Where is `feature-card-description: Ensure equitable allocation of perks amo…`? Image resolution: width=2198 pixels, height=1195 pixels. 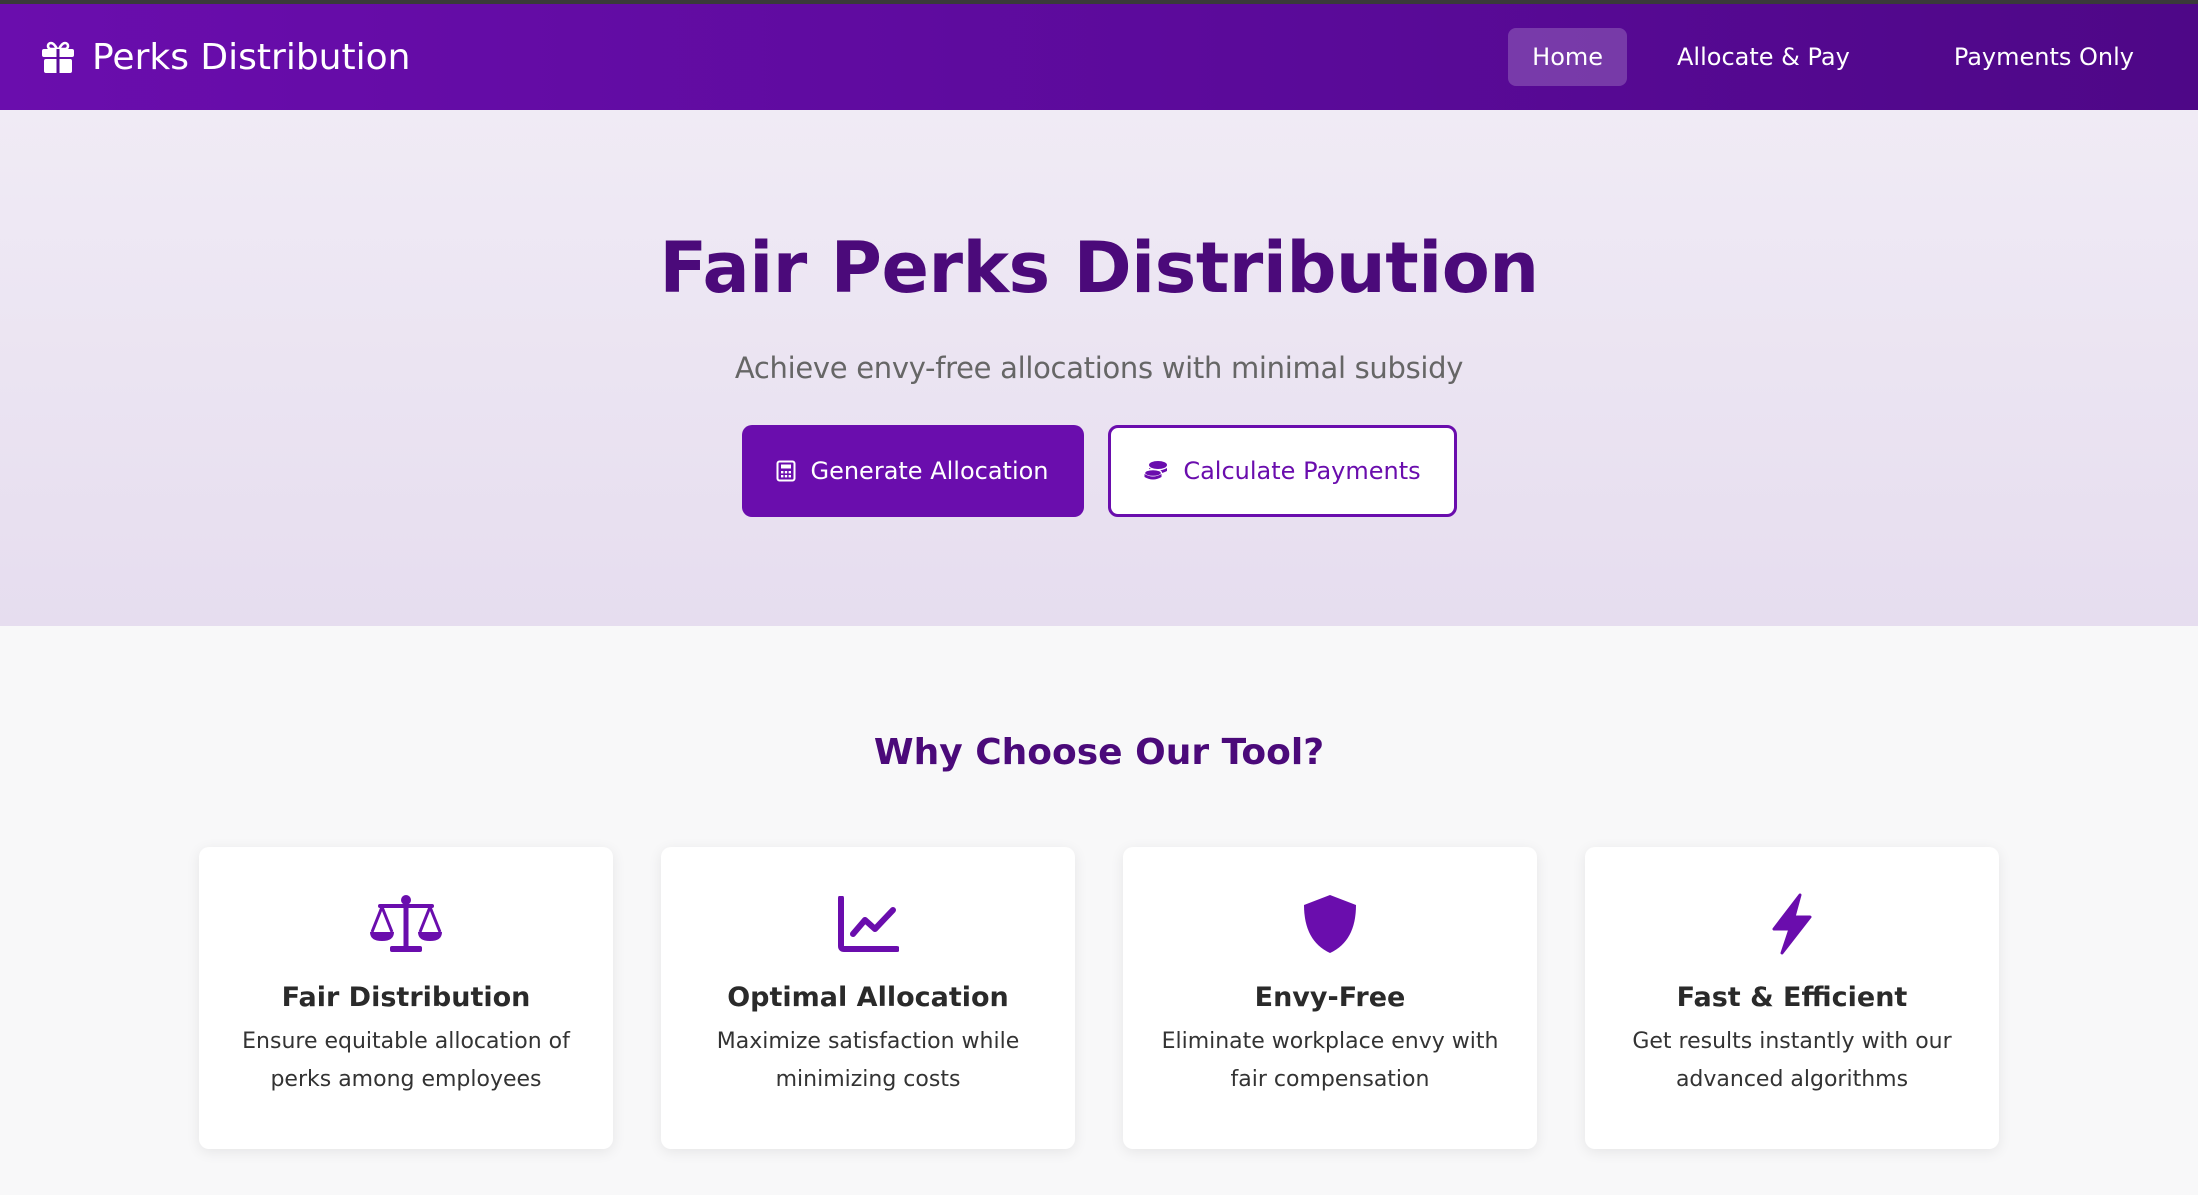
feature-card-description: Ensure equitable allocation of perks amo… is located at coordinates (406, 1060).